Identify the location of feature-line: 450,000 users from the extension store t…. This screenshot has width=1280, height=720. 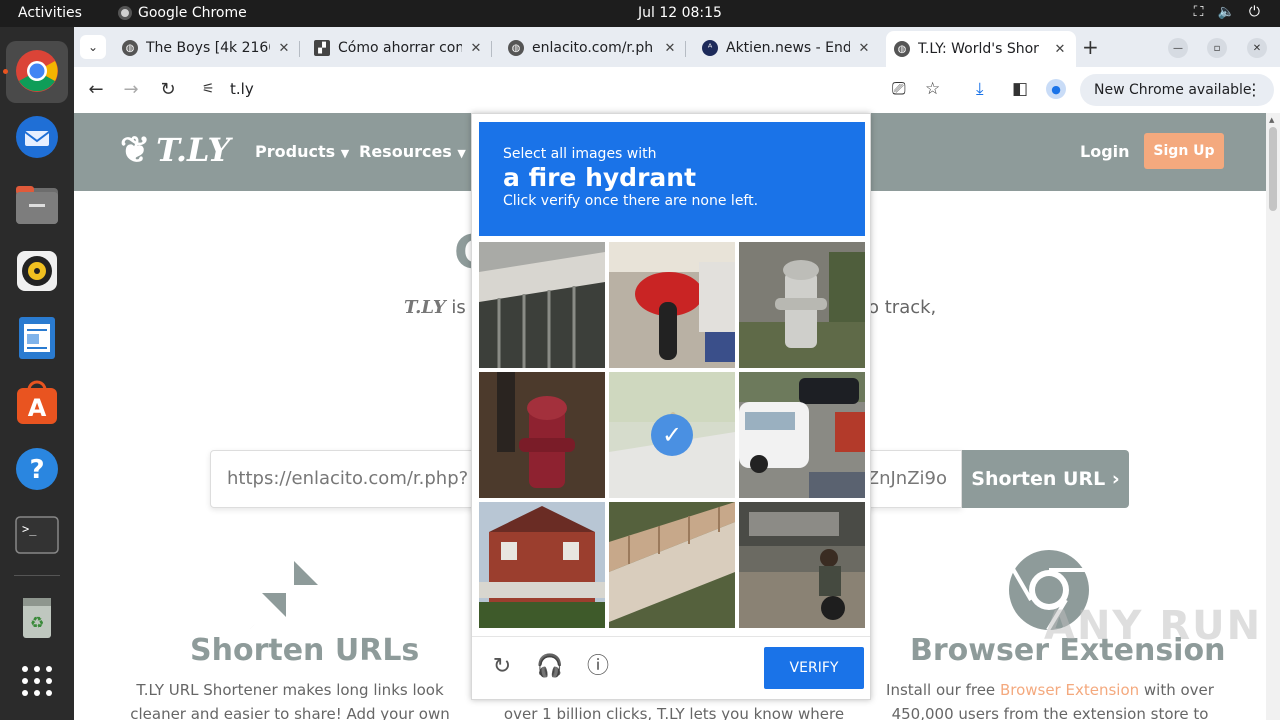
(1050, 712).